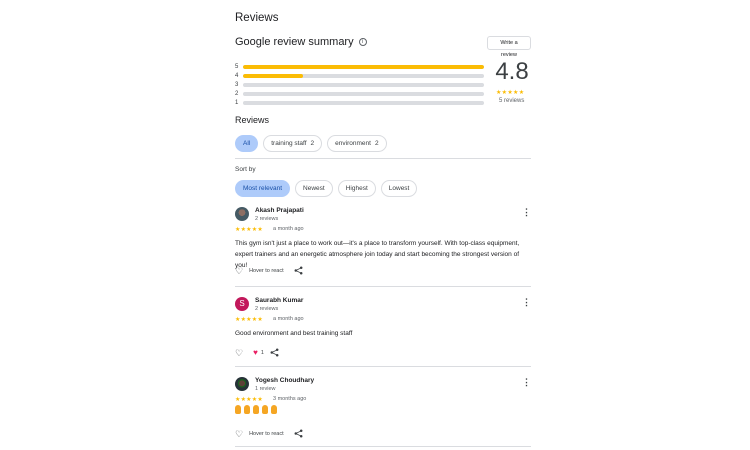 This screenshot has height=450, width=750. I want to click on chip-training-staff: training staff 2, so click(293, 143).